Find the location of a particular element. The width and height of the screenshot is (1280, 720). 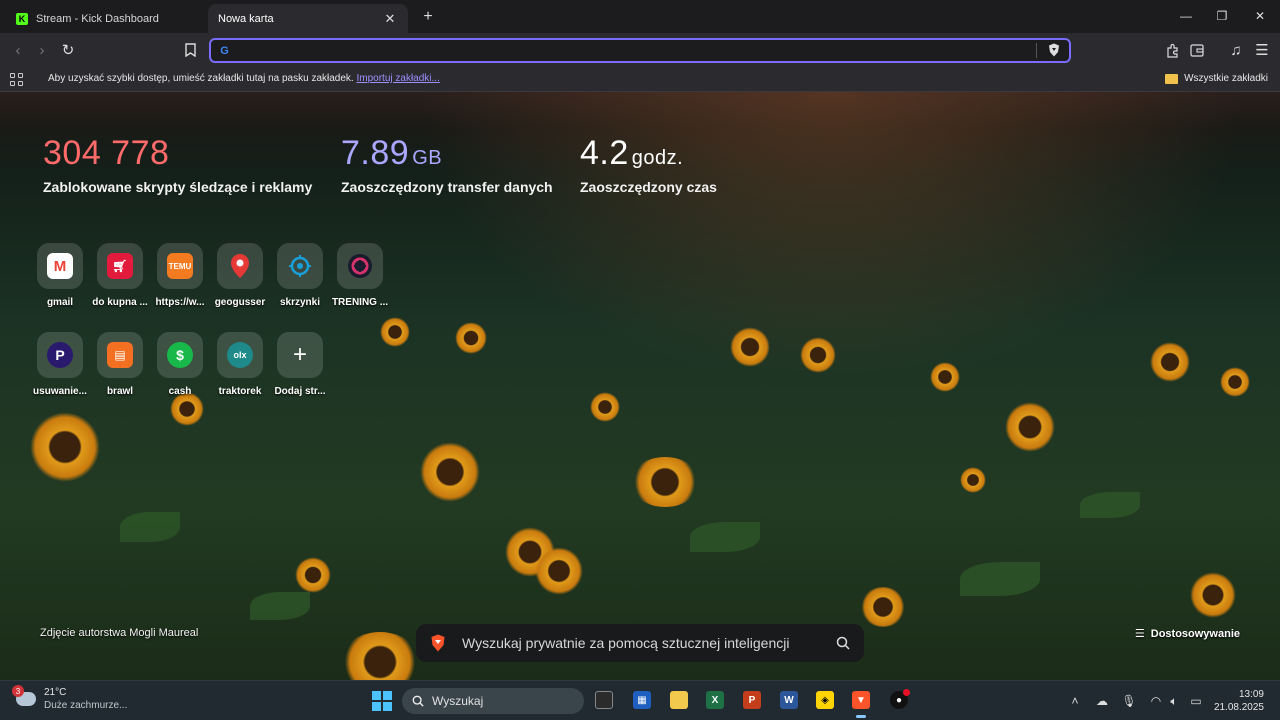

bookmark-icon is located at coordinates (190, 50).